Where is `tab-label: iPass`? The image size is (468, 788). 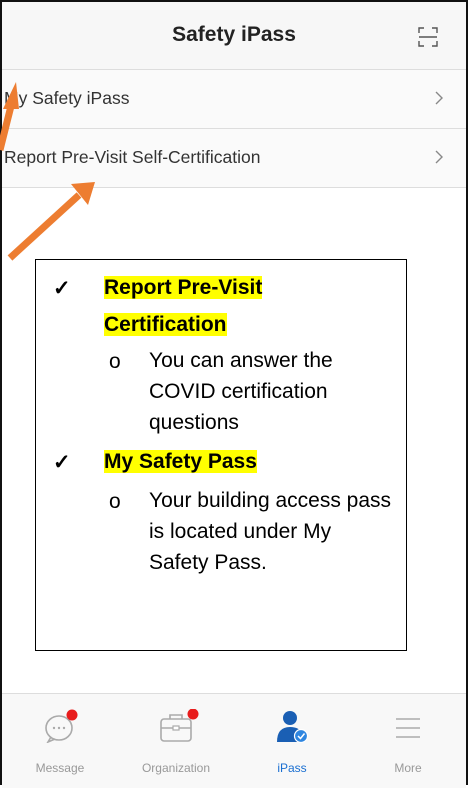 tab-label: iPass is located at coordinates (292, 768).